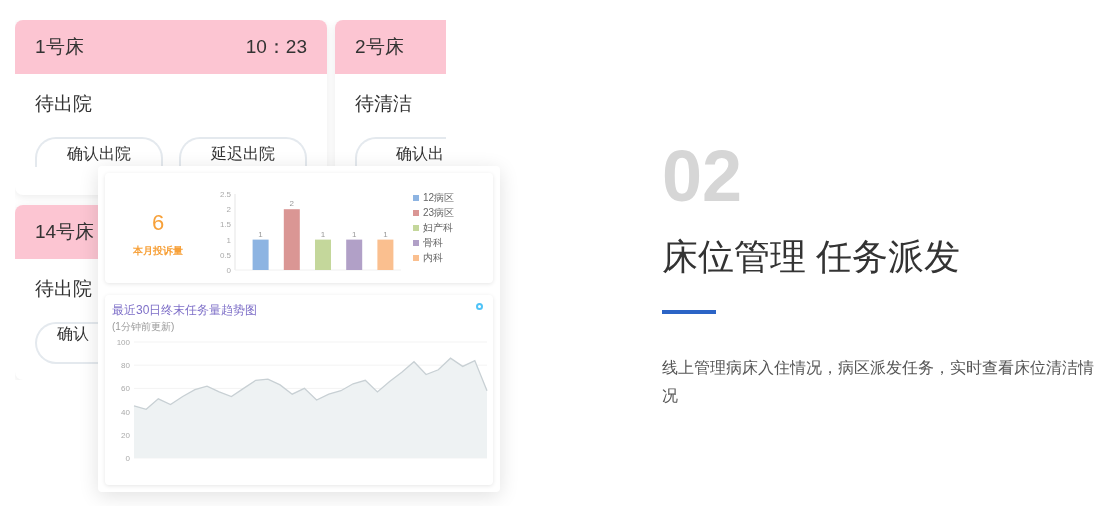 Image resolution: width=1104 pixels, height=506 pixels. Describe the element at coordinates (438, 228) in the screenshot. I see `legend-label: 妇产科` at that location.